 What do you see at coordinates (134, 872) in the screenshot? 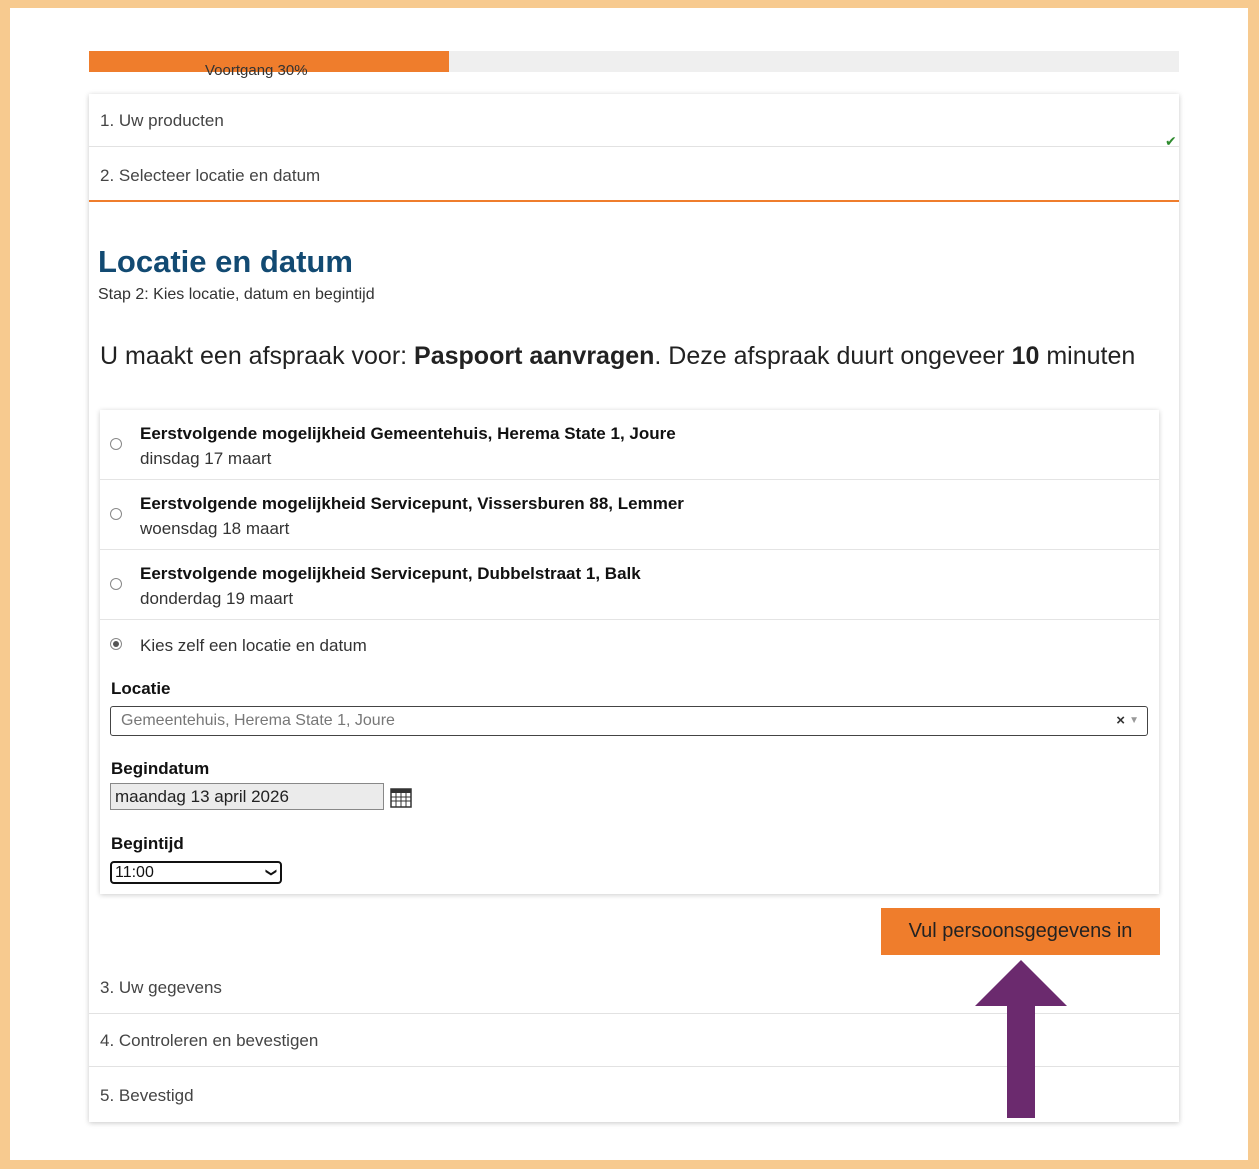
I see `start-time-value: 11:00` at bounding box center [134, 872].